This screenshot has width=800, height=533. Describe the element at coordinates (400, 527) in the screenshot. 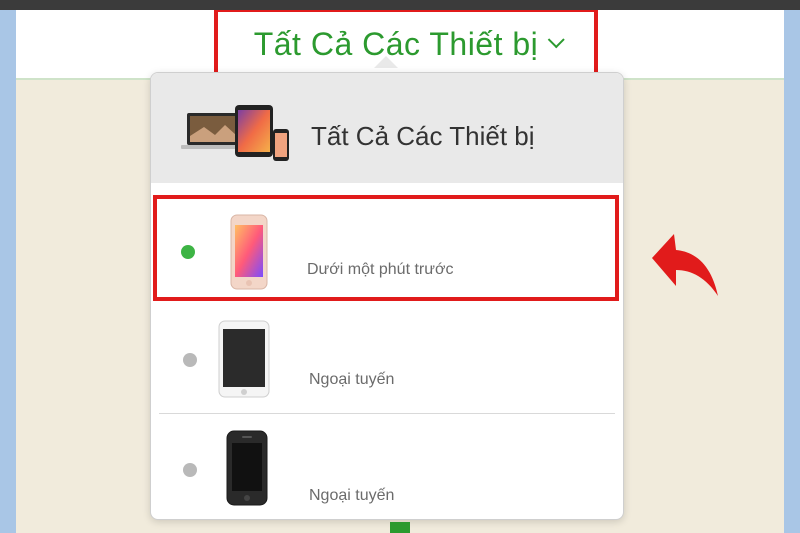

I see `bottom-indicator` at that location.